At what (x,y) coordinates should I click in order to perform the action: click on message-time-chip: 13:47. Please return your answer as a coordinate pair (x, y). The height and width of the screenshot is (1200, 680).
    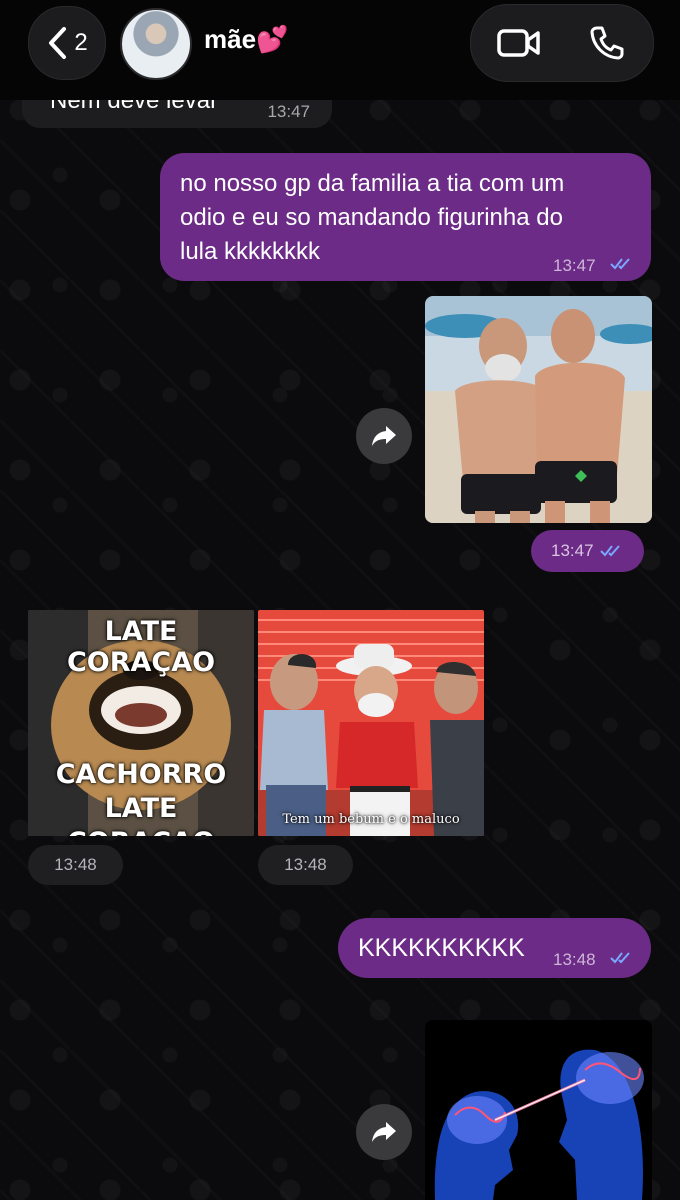
    Looking at the image, I should click on (587, 551).